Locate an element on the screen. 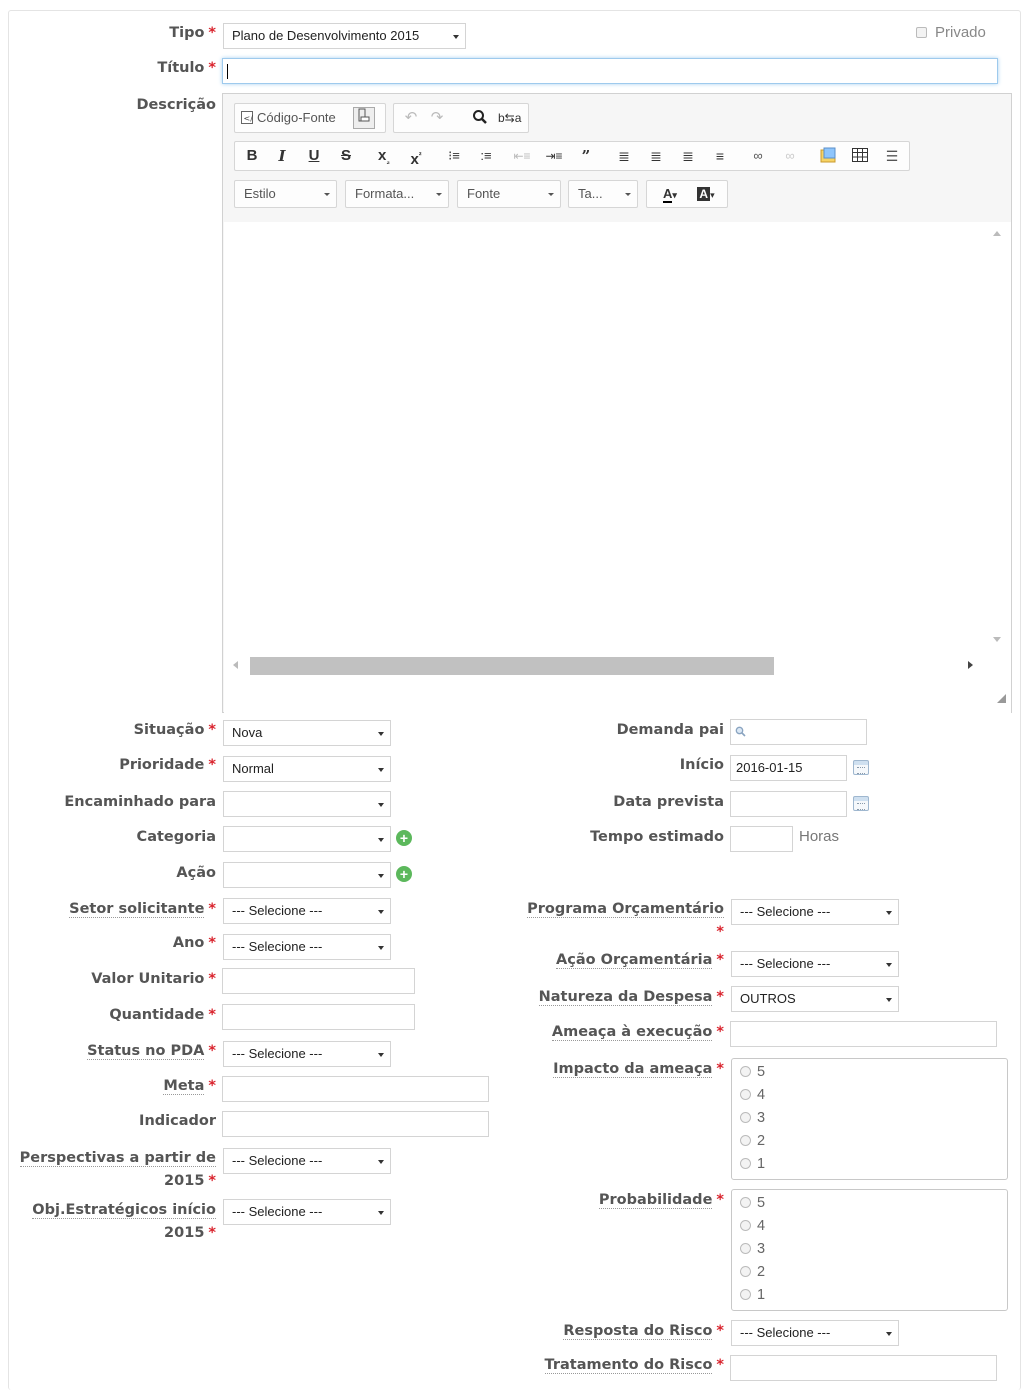  horizontal-scrollbar is located at coordinates (617, 666).